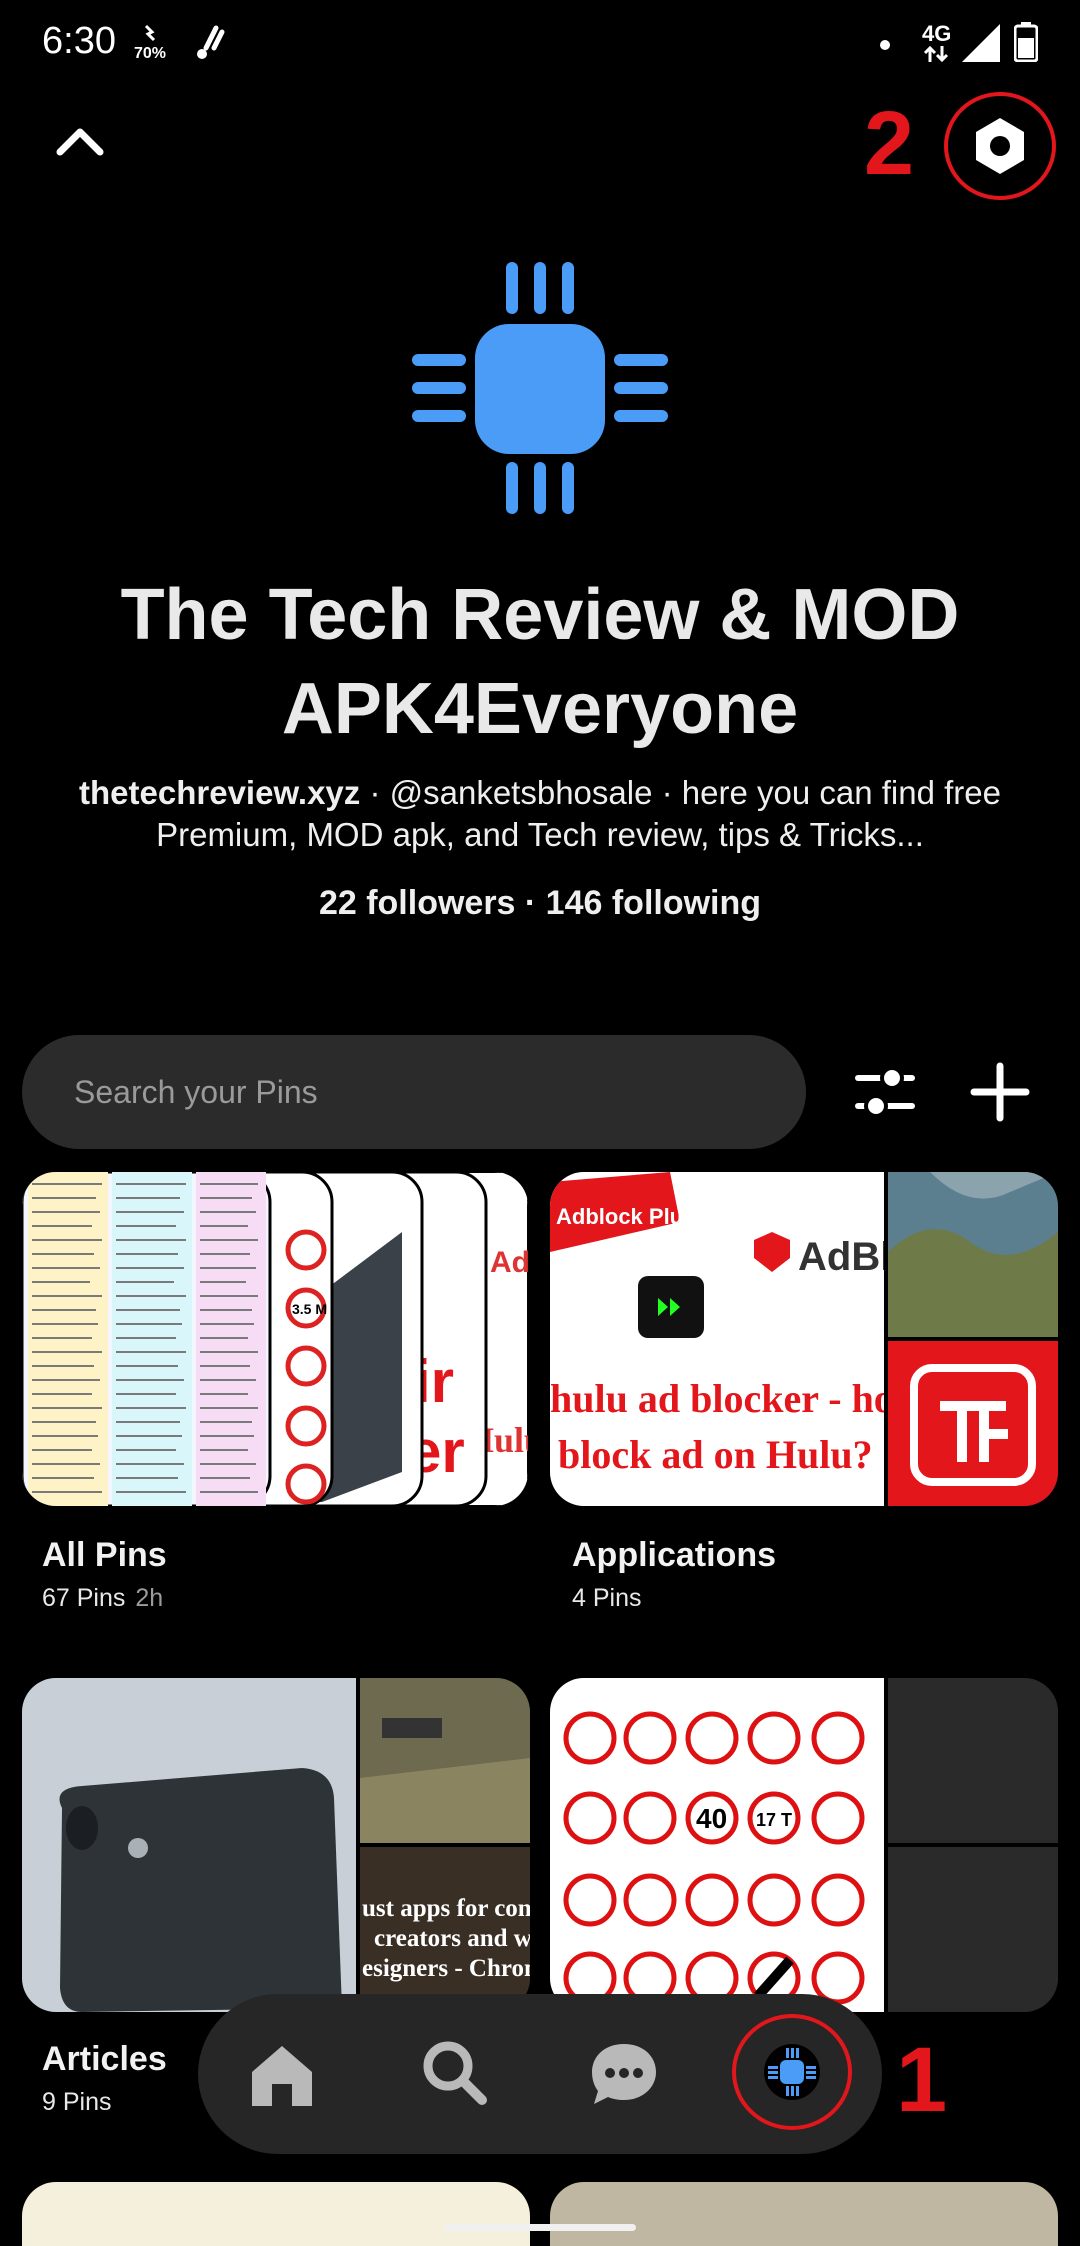 This screenshot has height=2246, width=1080. I want to click on board-pin-count: 4 Pins, so click(607, 1598).